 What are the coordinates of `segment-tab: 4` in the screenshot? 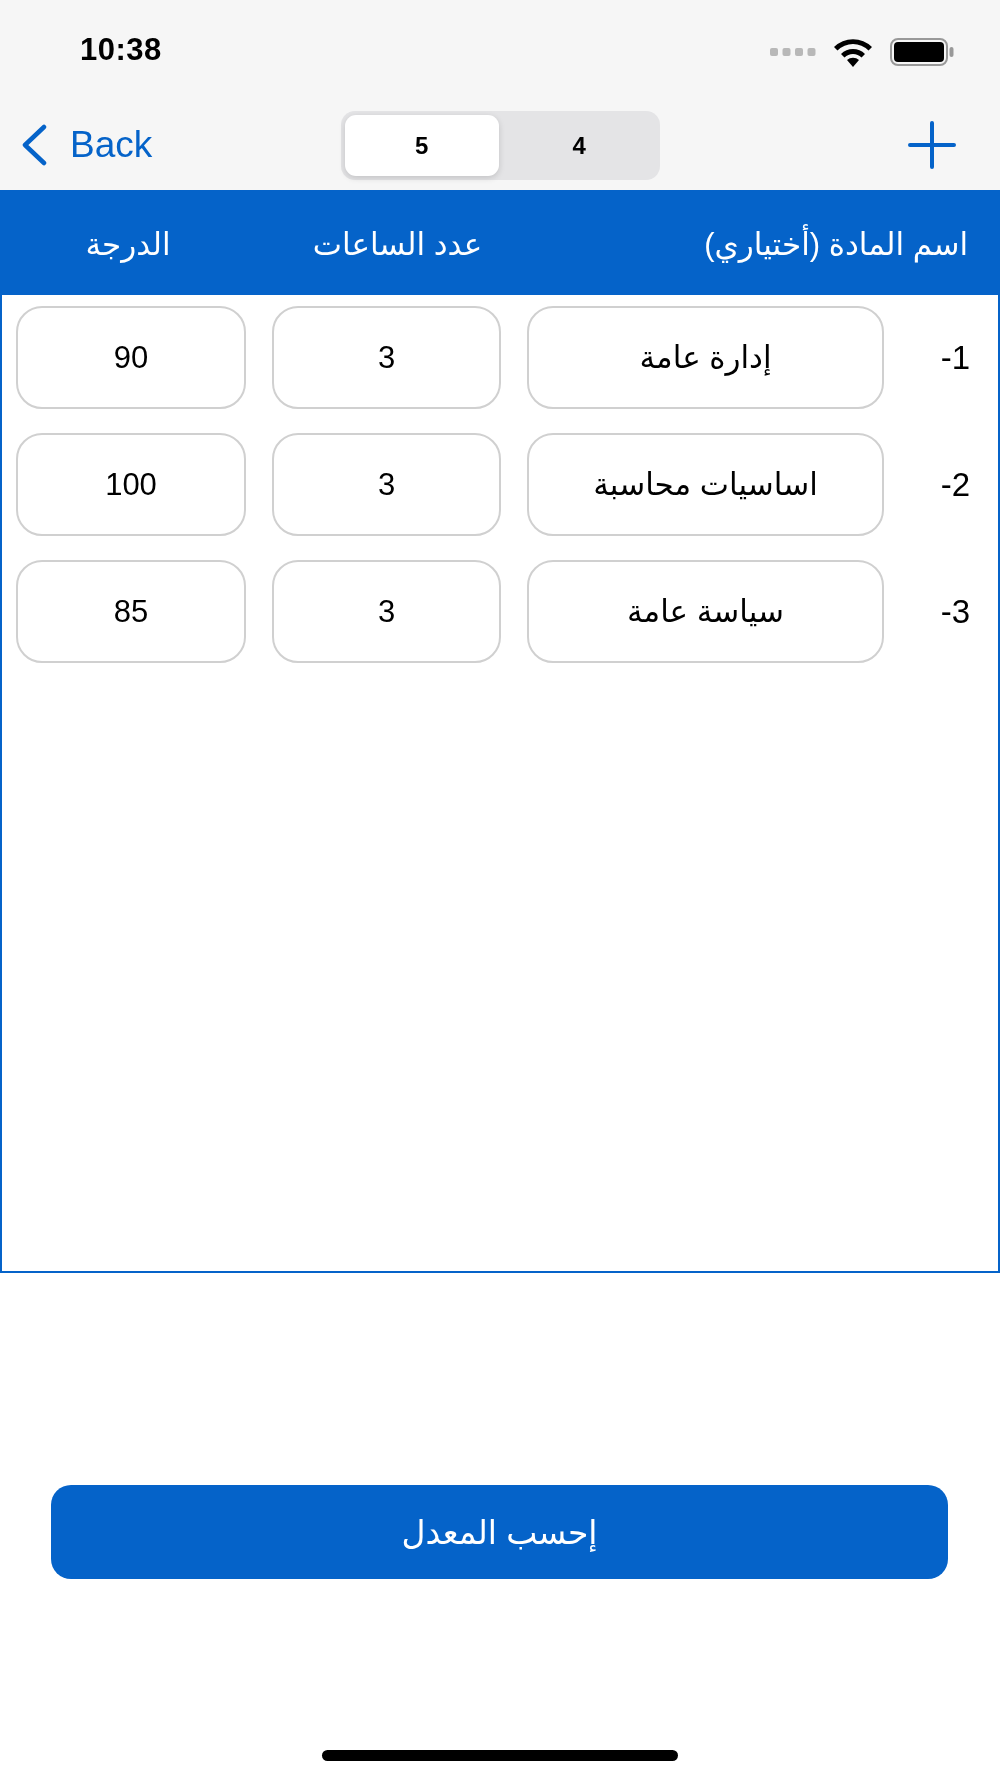 It's located at (579, 145).